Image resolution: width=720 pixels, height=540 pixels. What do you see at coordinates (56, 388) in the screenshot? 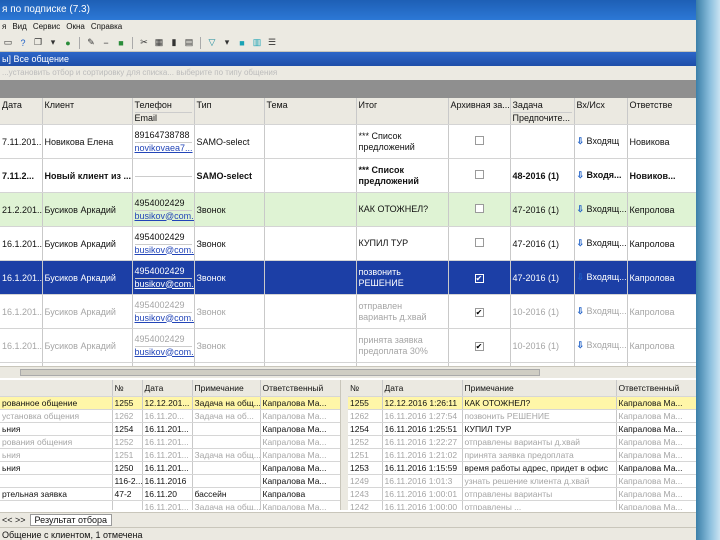
I see `col-doc-name` at bounding box center [56, 388].